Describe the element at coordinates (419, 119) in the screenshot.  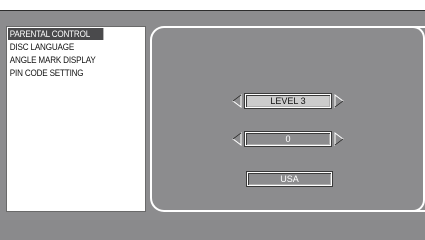
I see `settings-panel-edge` at that location.